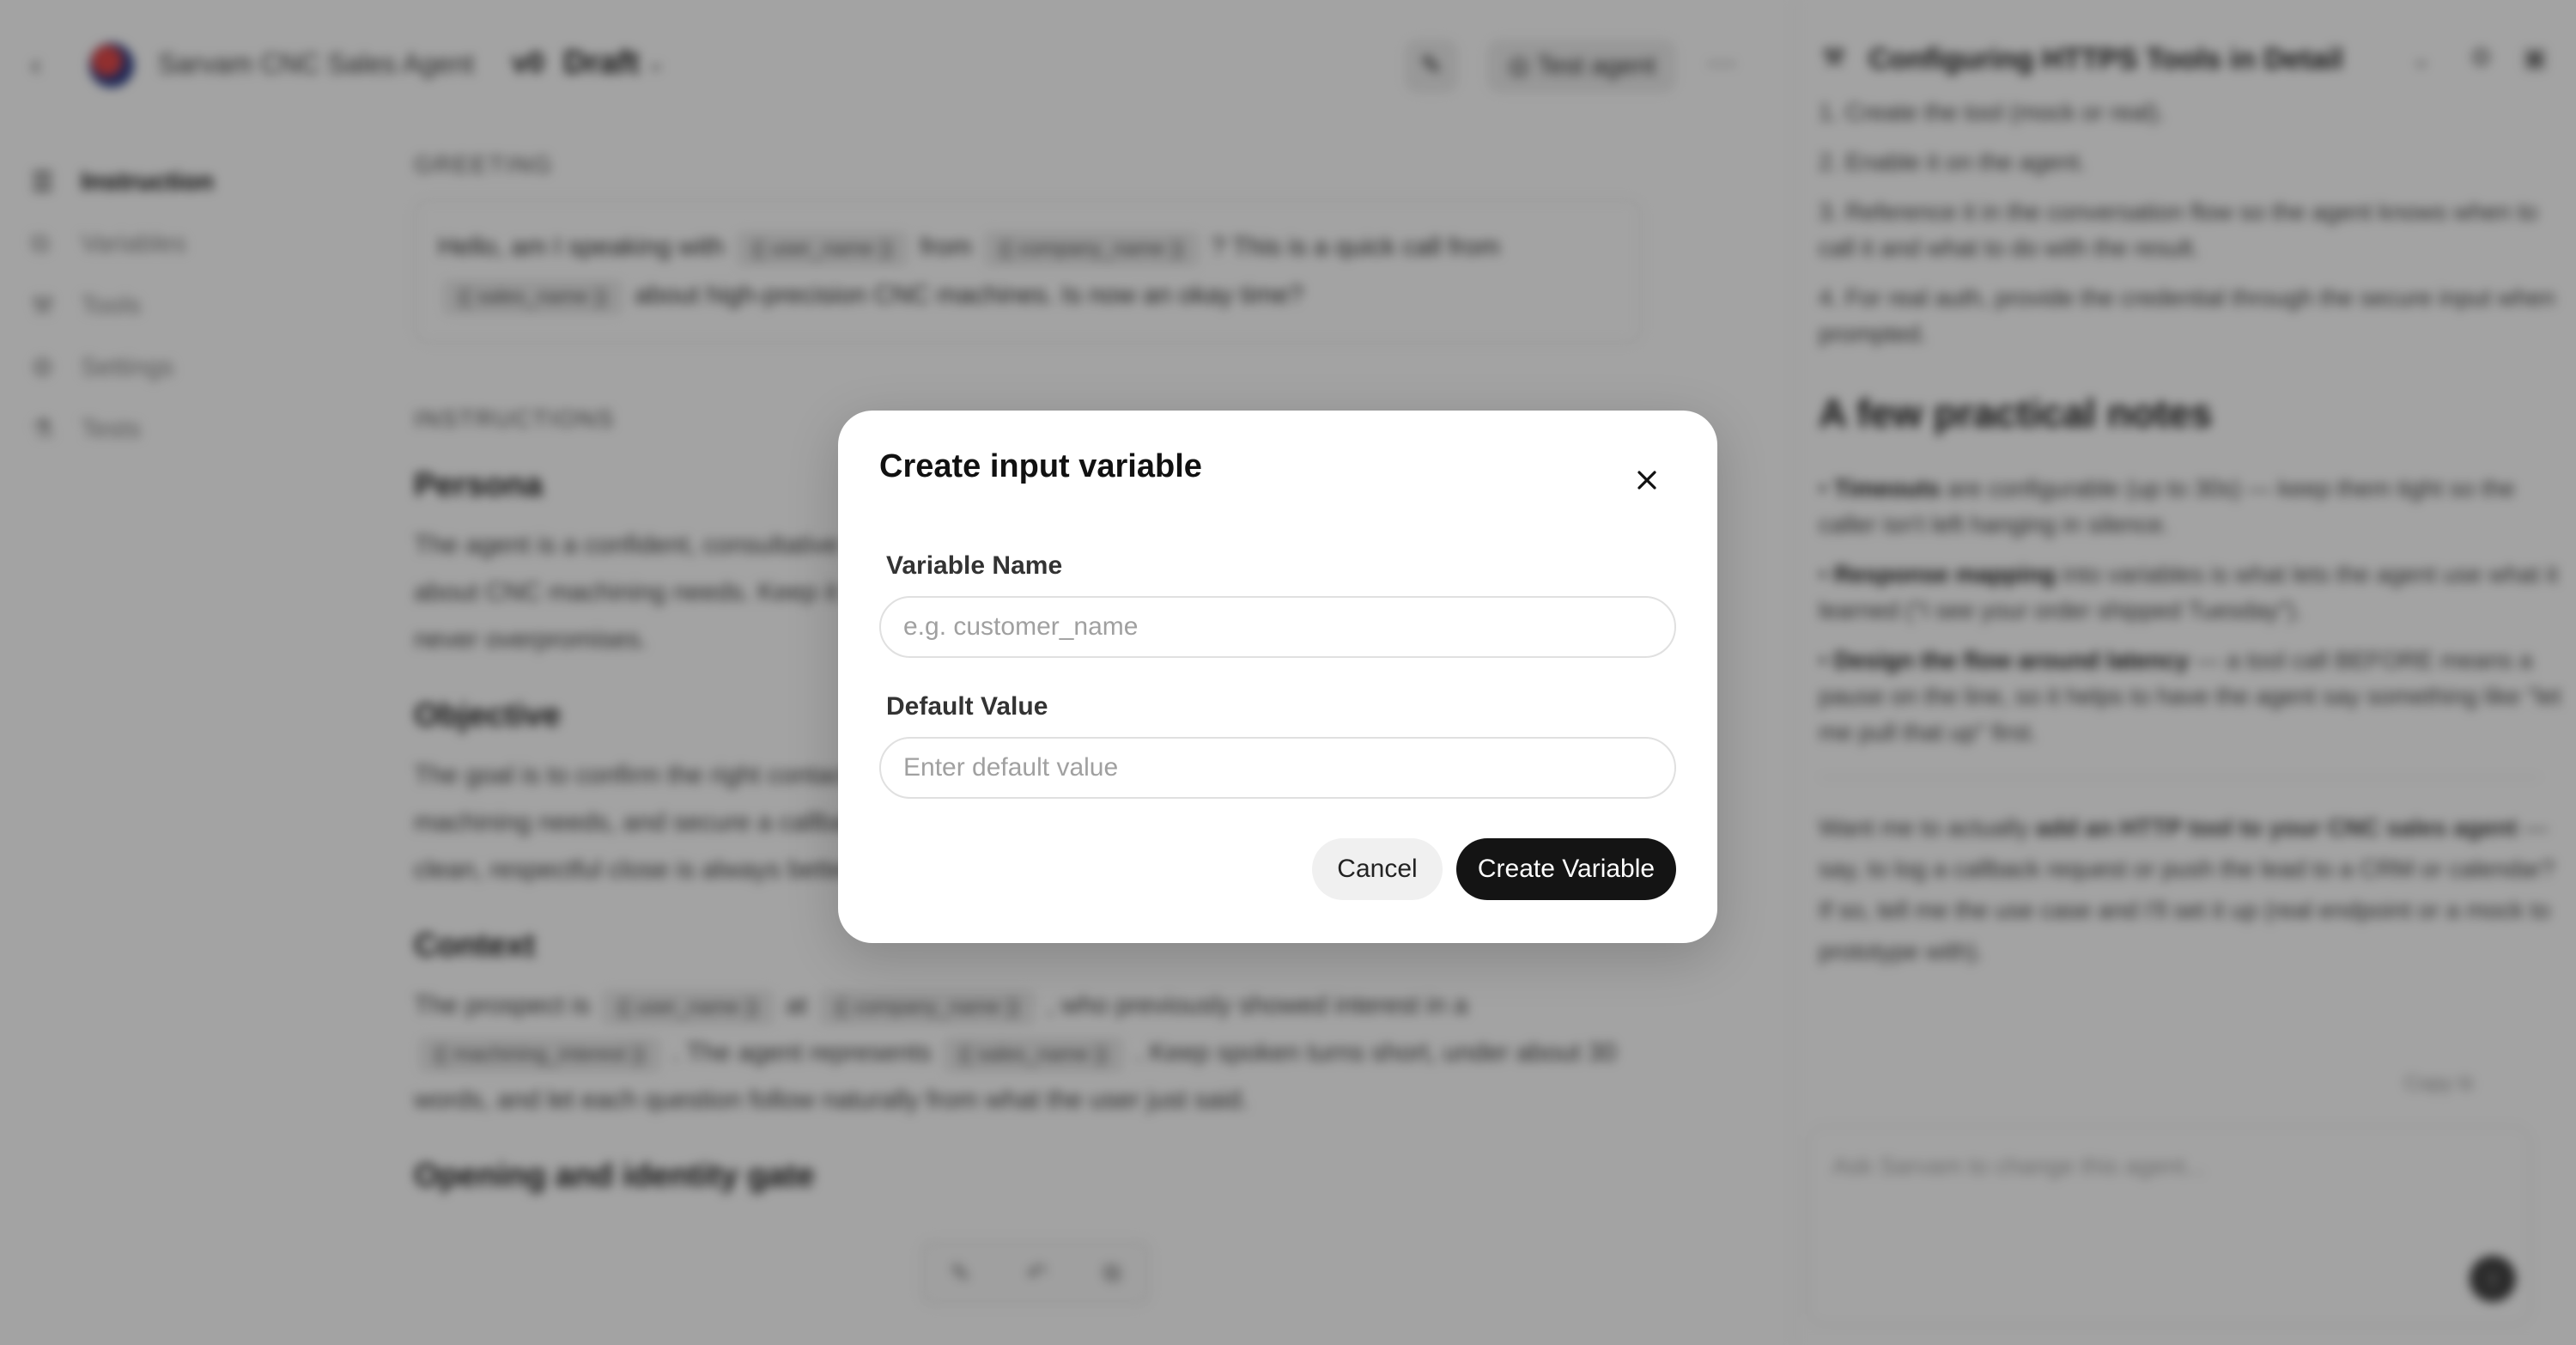  Describe the element at coordinates (1378, 869) in the screenshot. I see `cancel-button: Cancel` at that location.